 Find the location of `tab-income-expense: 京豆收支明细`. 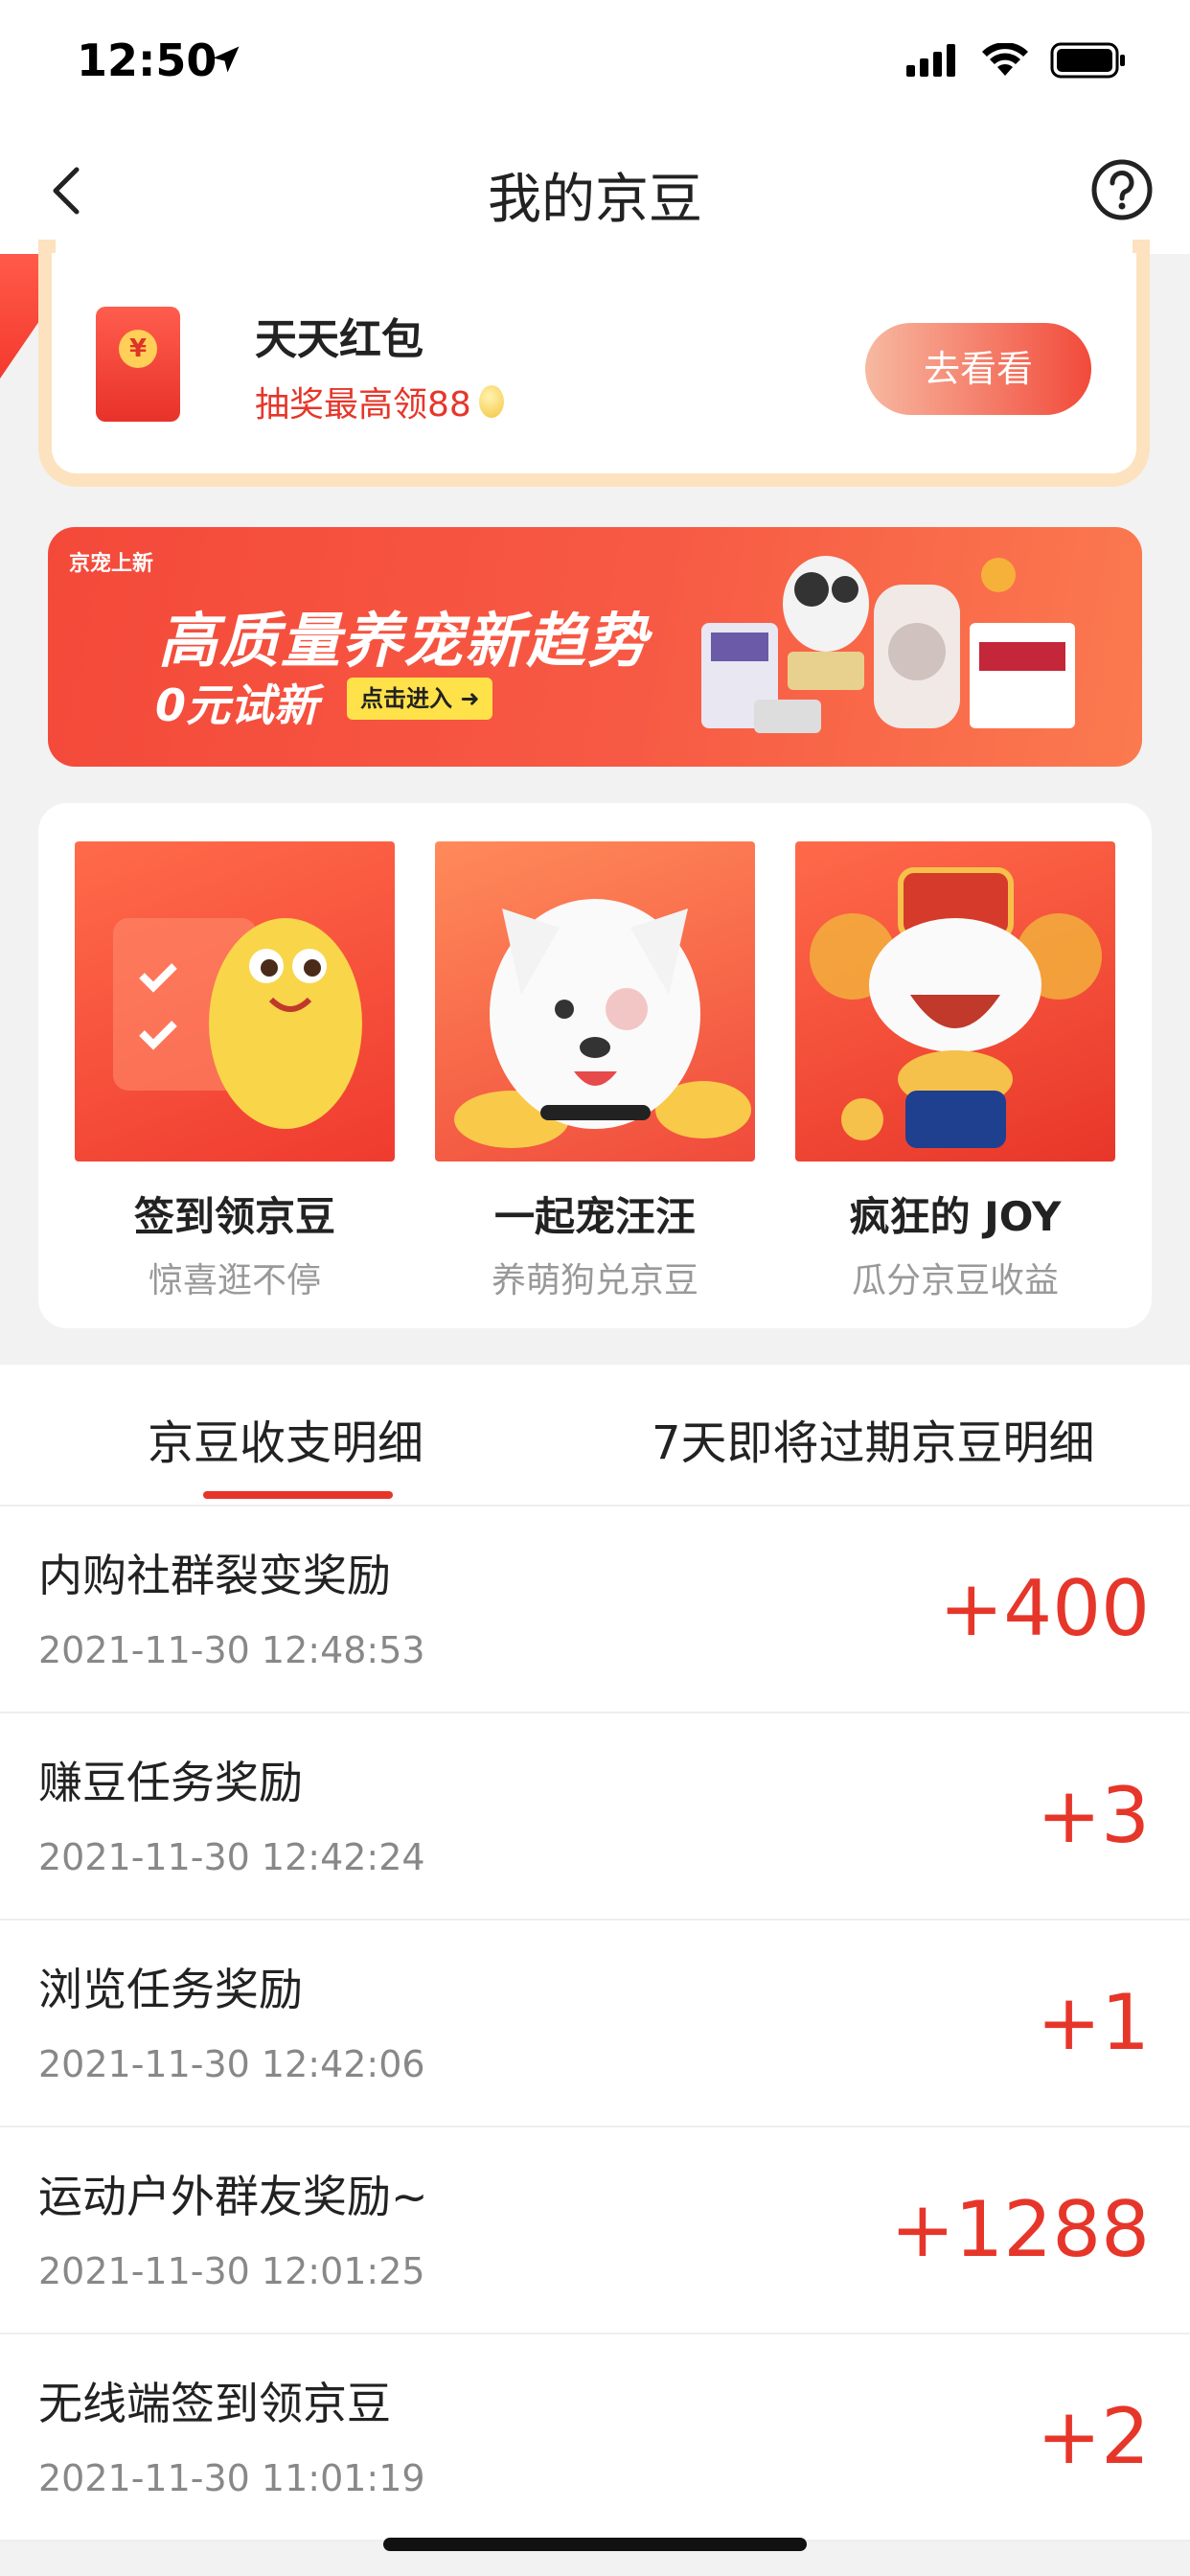

tab-income-expense: 京豆收支明细 is located at coordinates (286, 1438).